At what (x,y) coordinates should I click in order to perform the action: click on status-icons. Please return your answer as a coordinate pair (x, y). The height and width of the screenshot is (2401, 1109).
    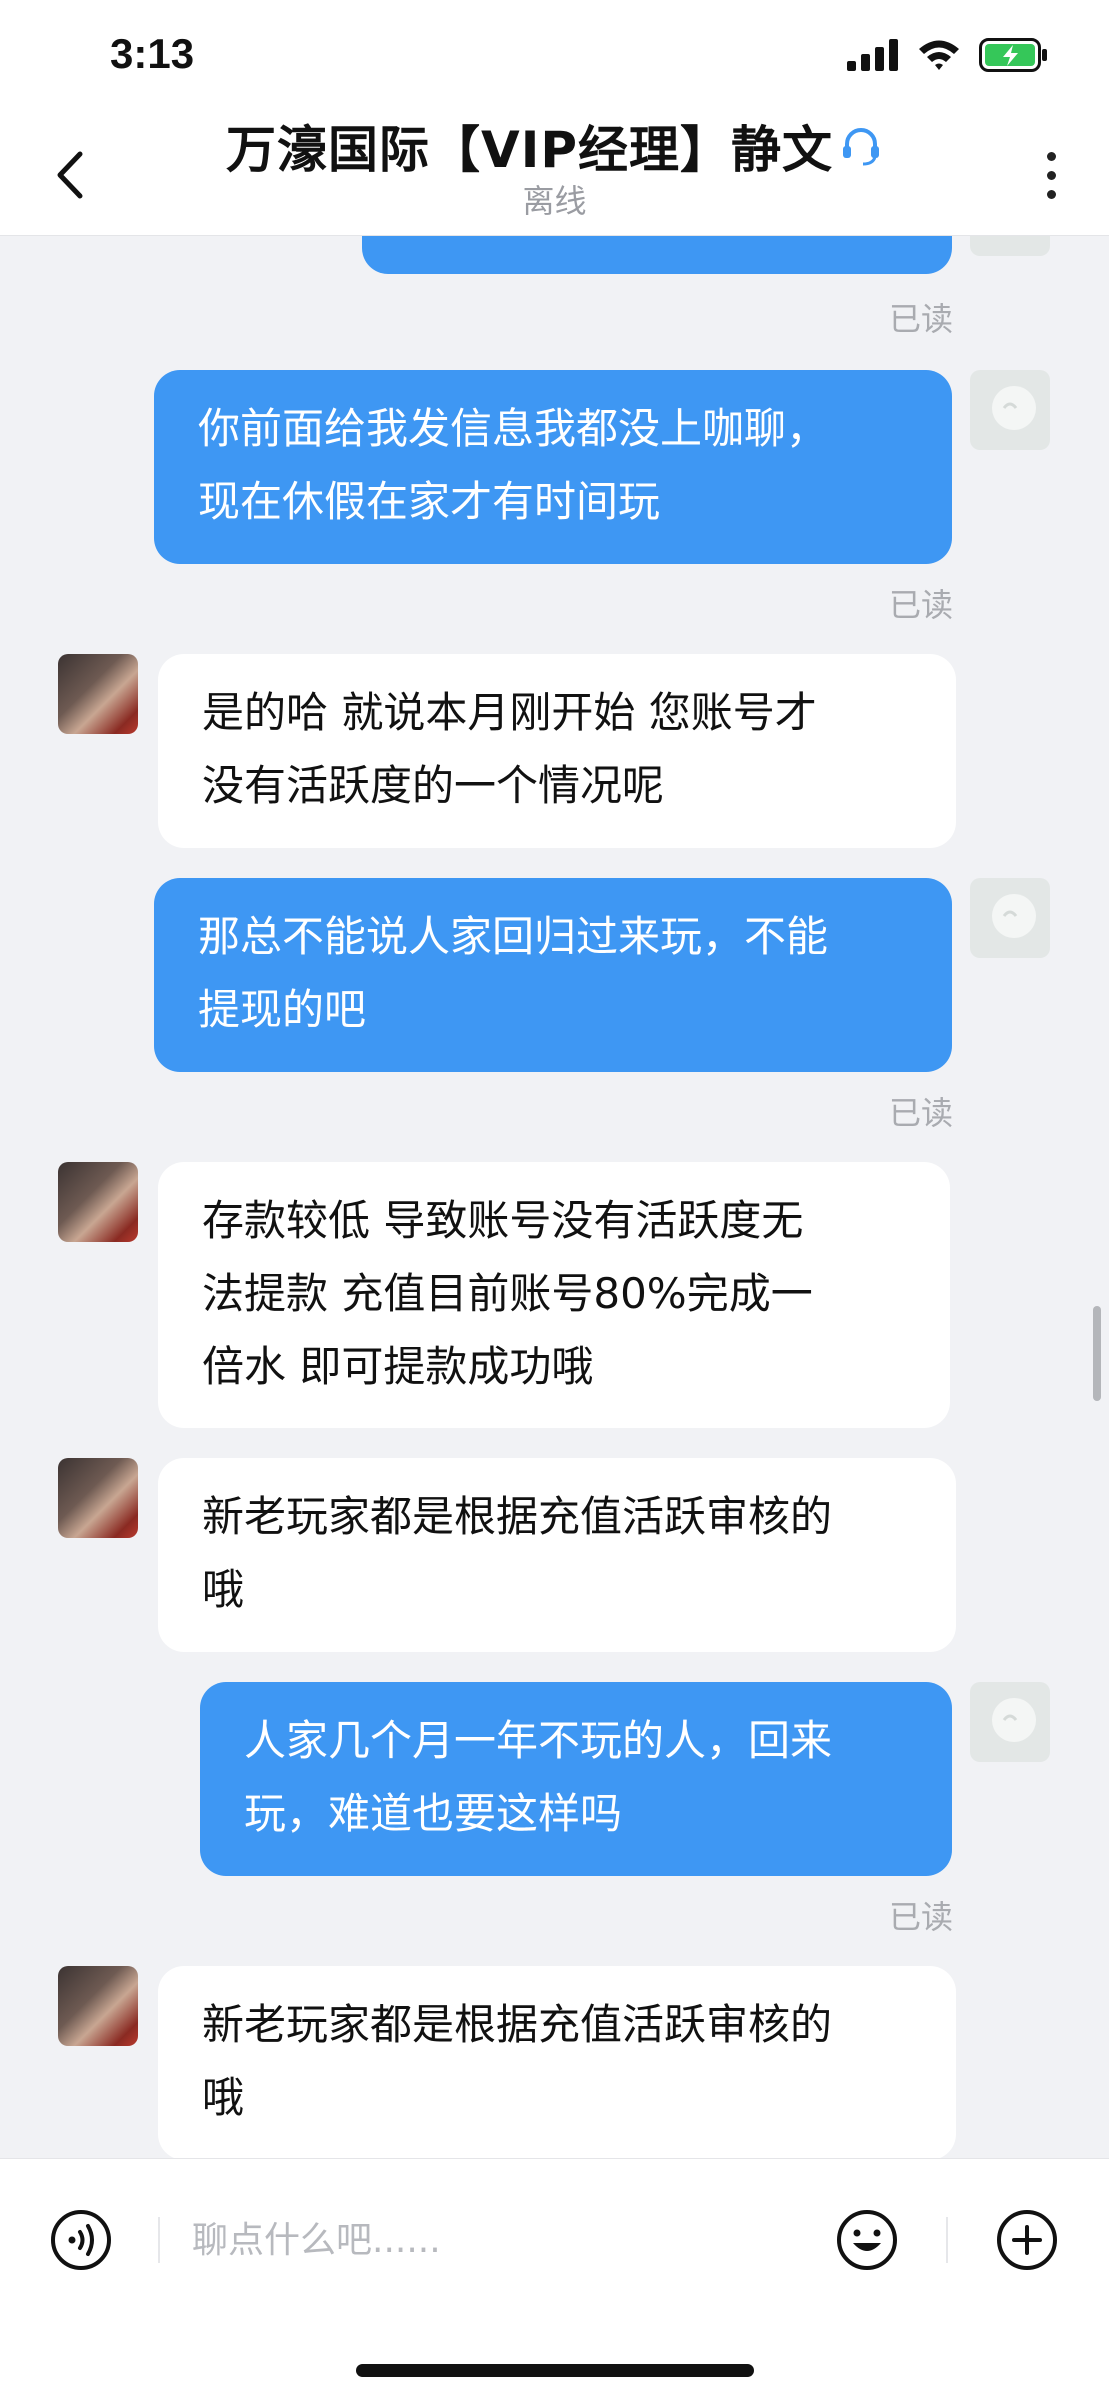
    Looking at the image, I should click on (948, 55).